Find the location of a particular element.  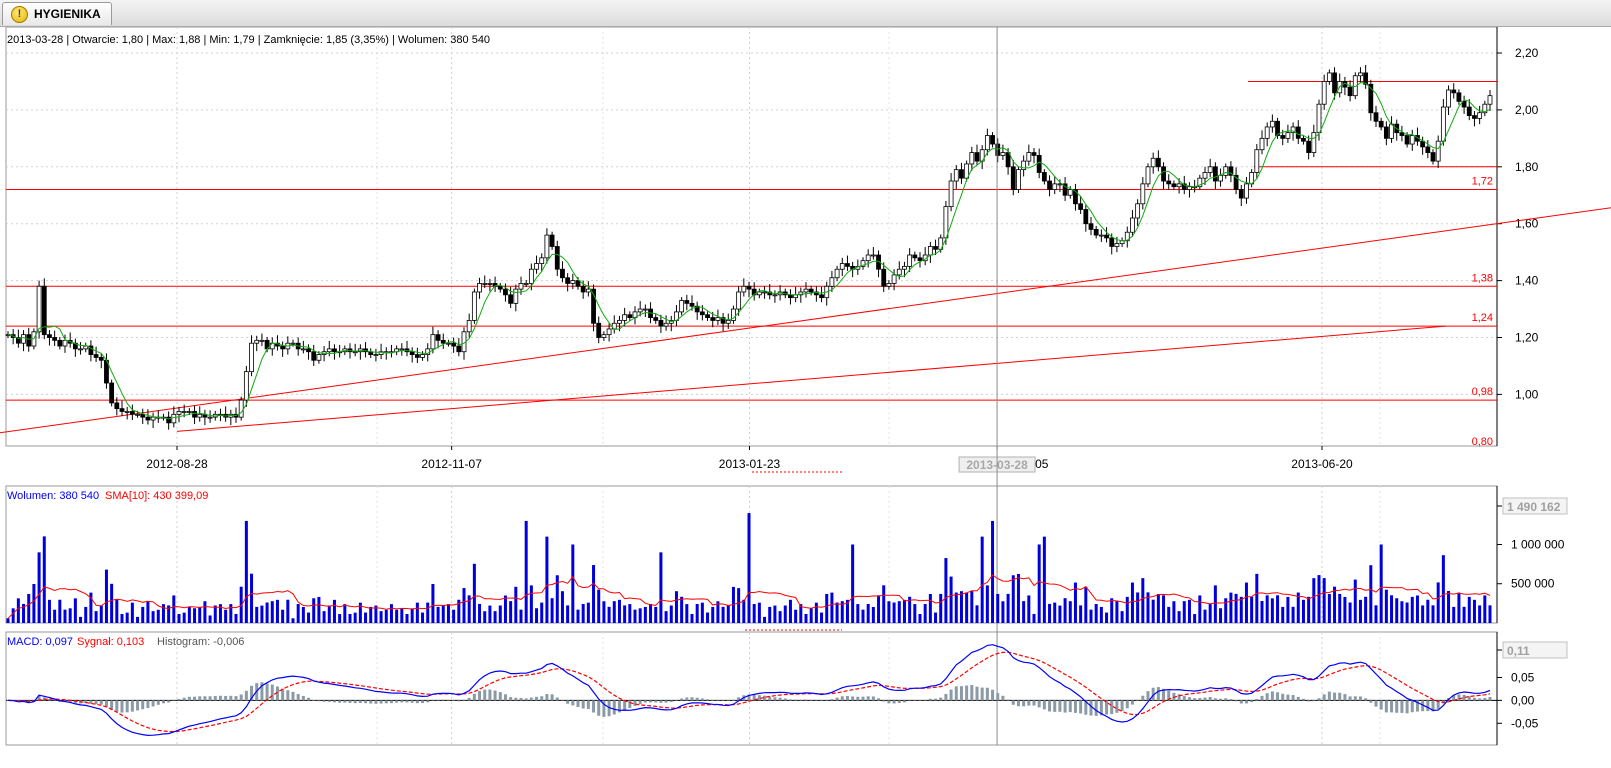

date-axis-label: 2012-08-28 is located at coordinates (177, 464).